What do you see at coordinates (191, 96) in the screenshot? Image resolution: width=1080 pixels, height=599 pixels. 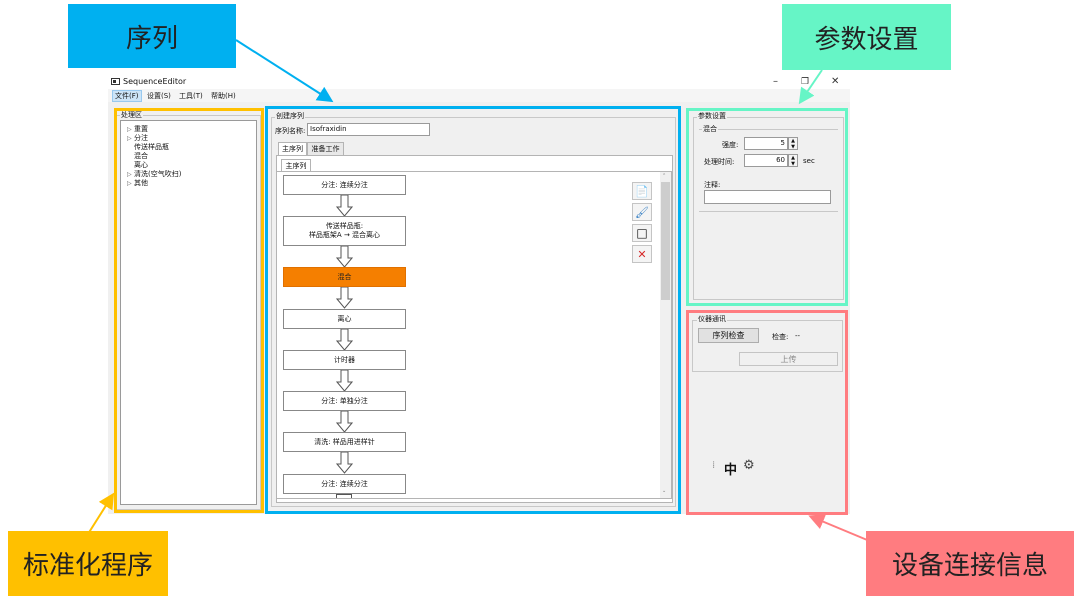 I see `menu-tools: 工具(T)` at bounding box center [191, 96].